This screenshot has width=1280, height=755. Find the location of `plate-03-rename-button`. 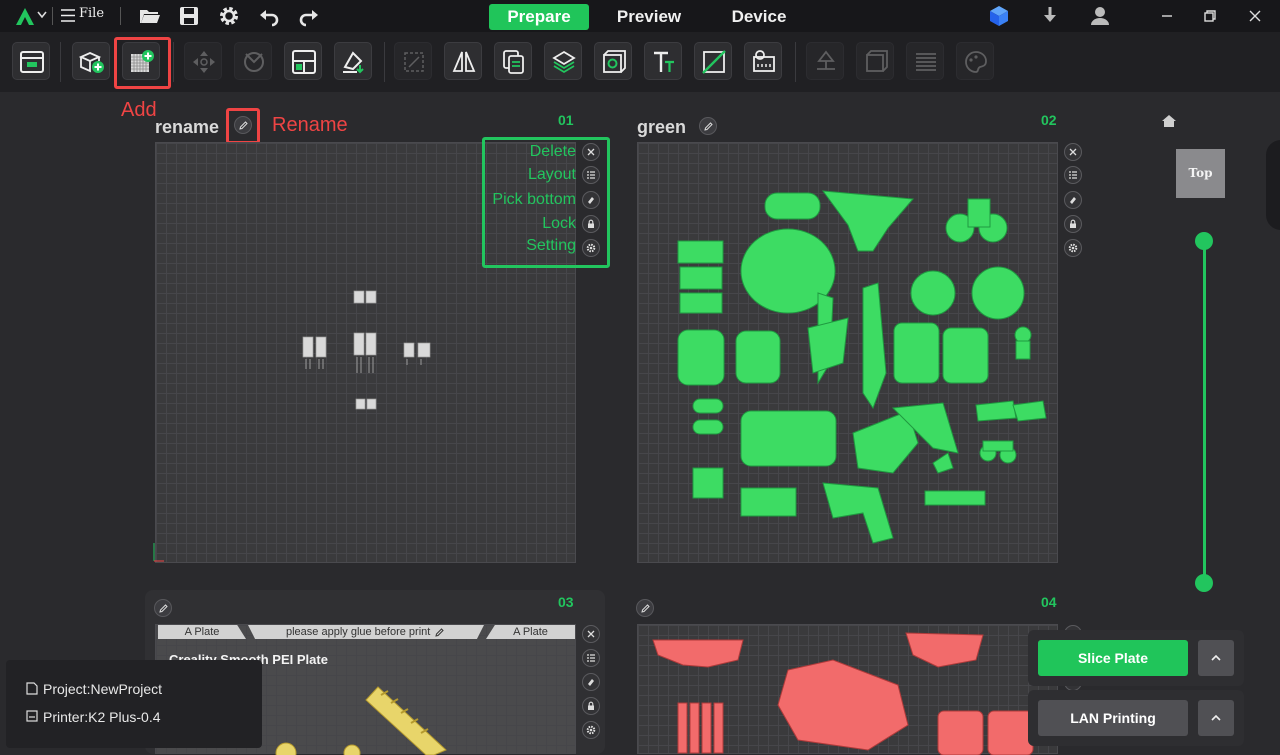

plate-03-rename-button is located at coordinates (163, 608).